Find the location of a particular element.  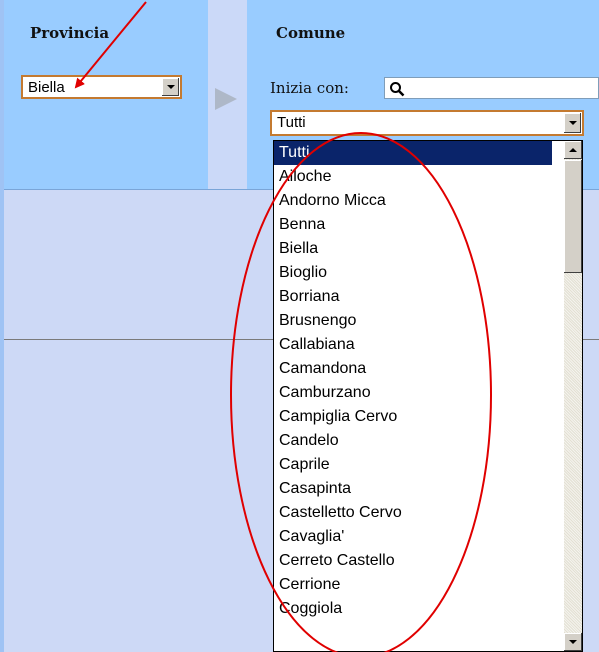

magnifier-icon is located at coordinates (397, 89).